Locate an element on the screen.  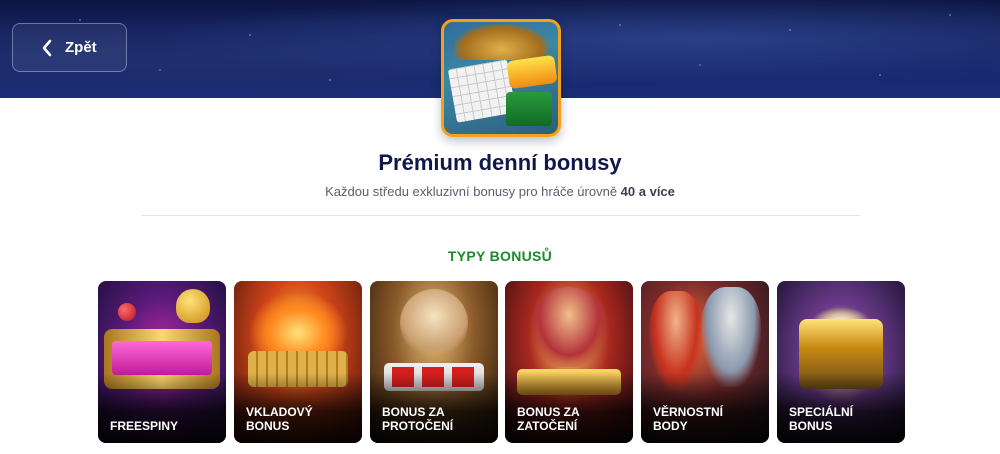
bonus-card-label: FREESPINY is located at coordinates (144, 426).